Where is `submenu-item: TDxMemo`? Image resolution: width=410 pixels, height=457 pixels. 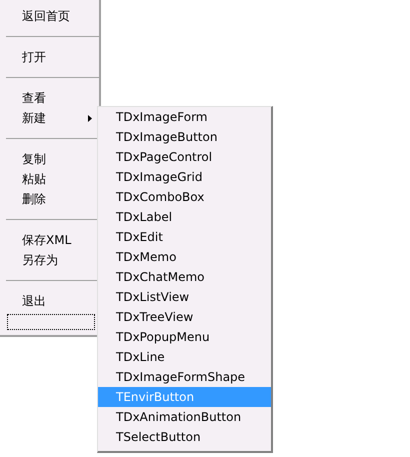
submenu-item: TDxMemo is located at coordinates (184, 257).